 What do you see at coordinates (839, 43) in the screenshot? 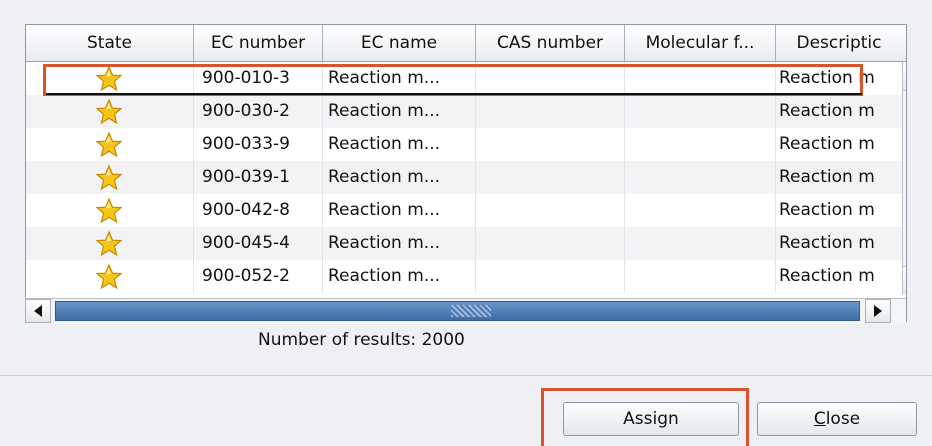
I see `column-header-description: Descriptic` at bounding box center [839, 43].